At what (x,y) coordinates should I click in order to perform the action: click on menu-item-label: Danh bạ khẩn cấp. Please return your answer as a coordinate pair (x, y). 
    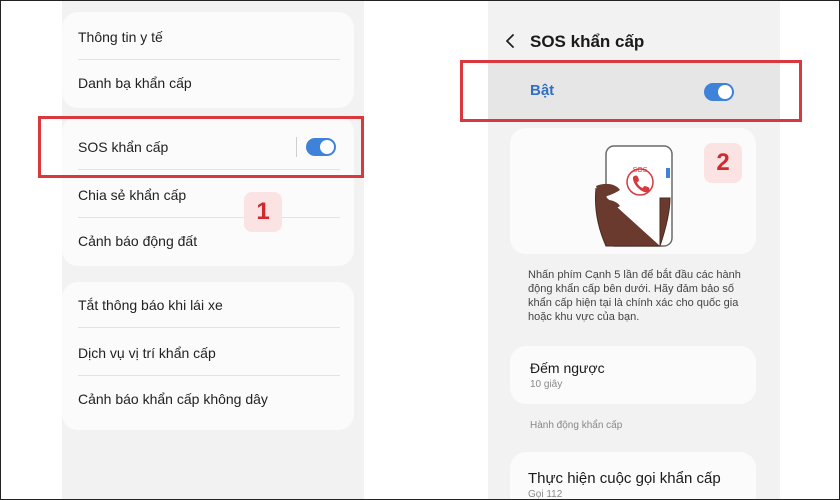
    Looking at the image, I should click on (135, 83).